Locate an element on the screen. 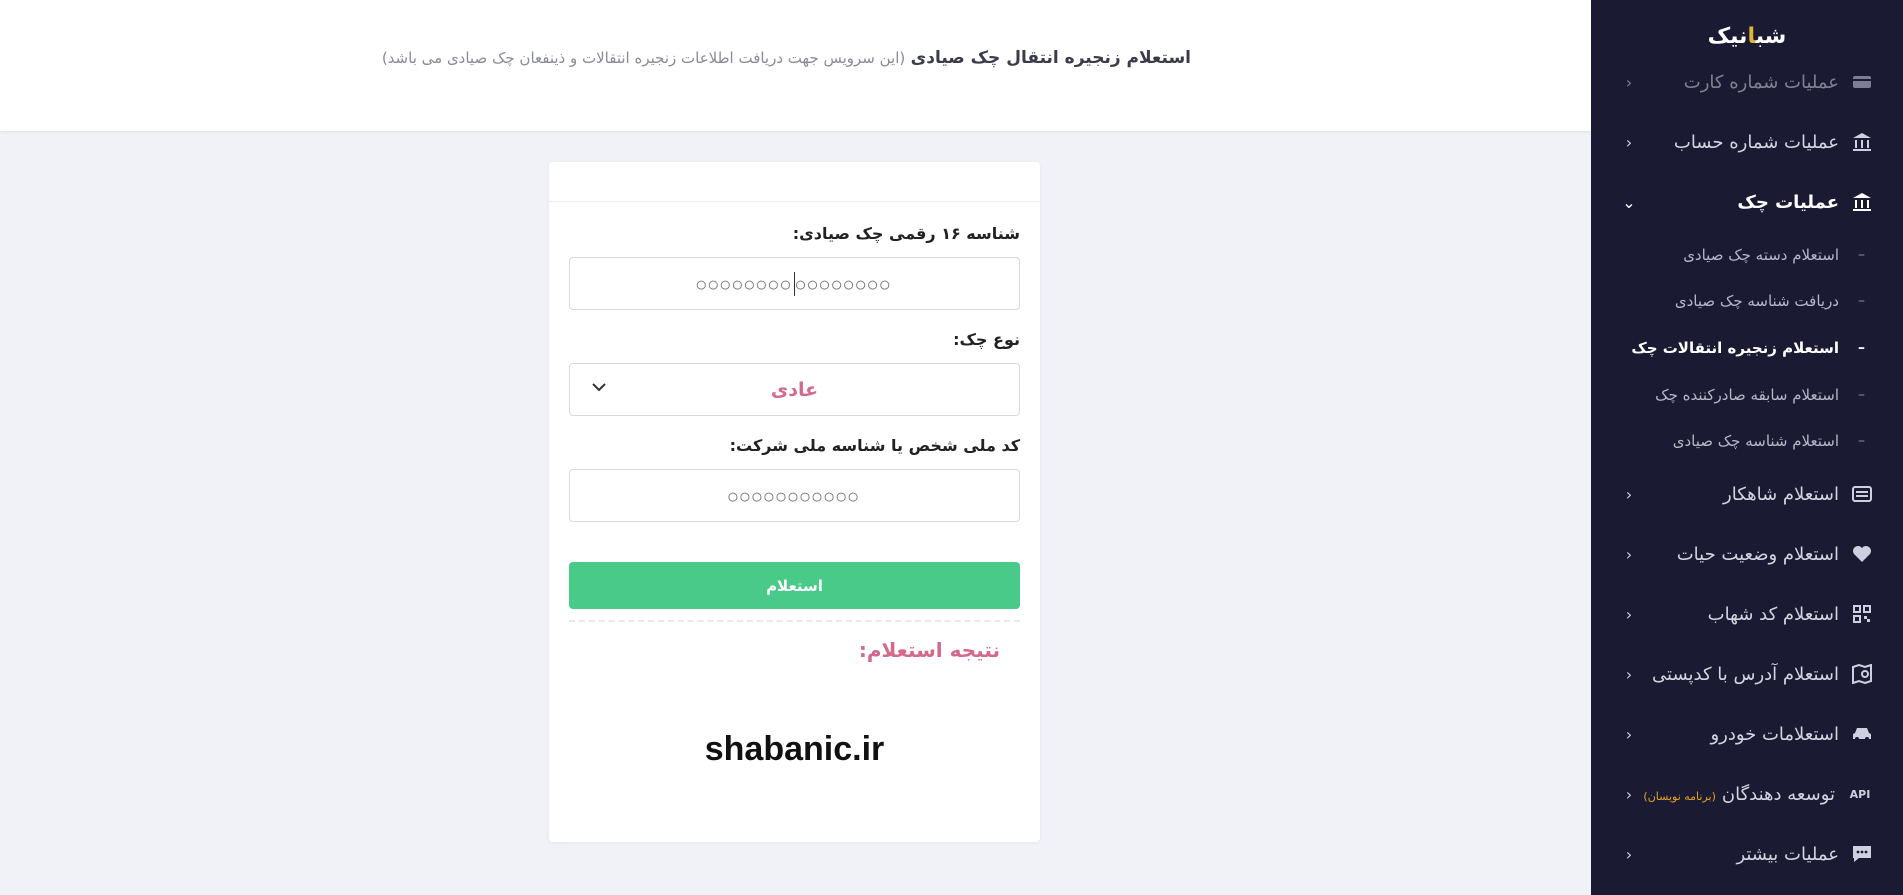 This screenshot has height=895, width=1903. sidebar-item-label: استعلام کد شهاب is located at coordinates (1773, 614).